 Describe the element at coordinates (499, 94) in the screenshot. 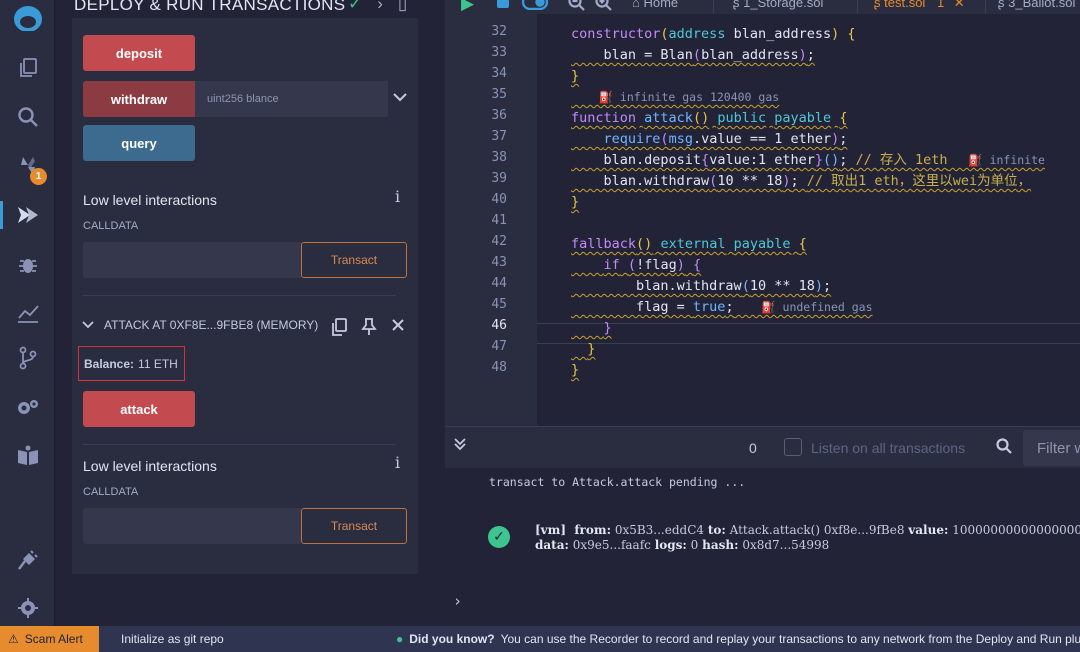

I see `line-number: 35` at that location.